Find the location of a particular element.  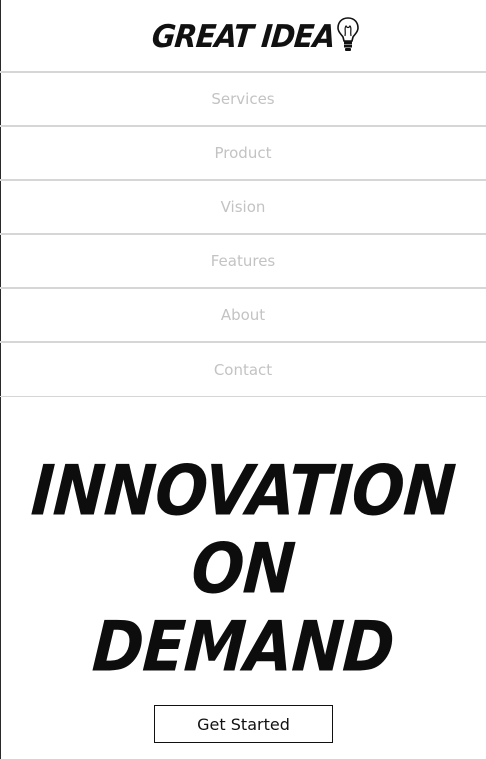

nav-item-product: Product is located at coordinates (243, 154).